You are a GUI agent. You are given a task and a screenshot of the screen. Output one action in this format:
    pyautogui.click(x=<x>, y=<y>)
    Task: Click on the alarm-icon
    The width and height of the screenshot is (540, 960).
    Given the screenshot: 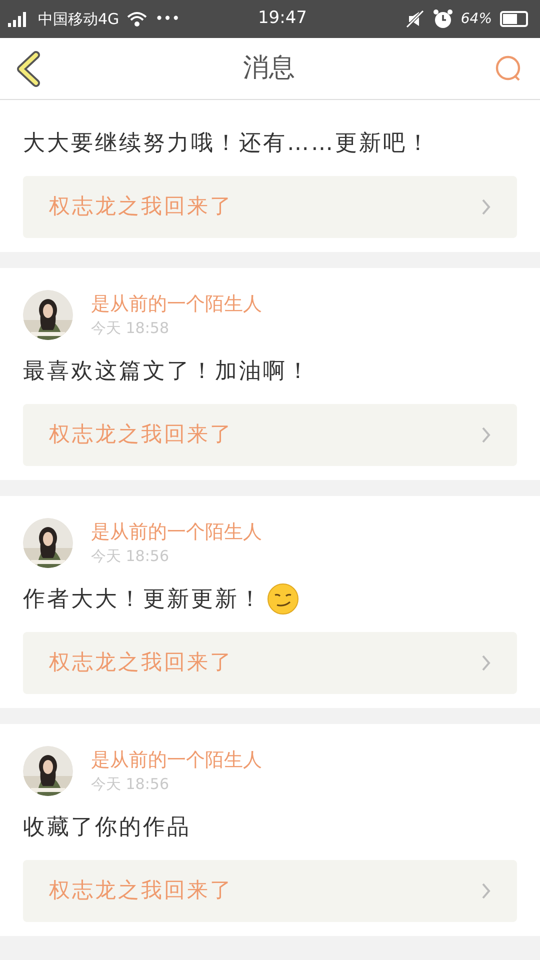 What is the action you would take?
    pyautogui.click(x=442, y=19)
    